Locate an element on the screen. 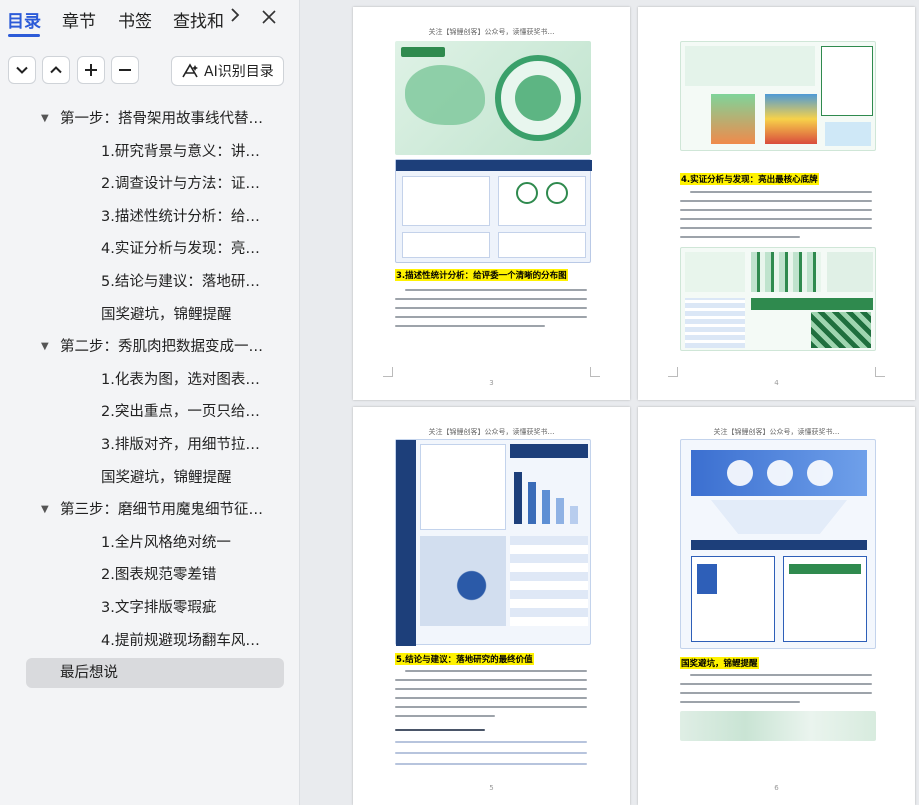 This screenshot has height=805, width=919. page-number: 6 is located at coordinates (776, 788).